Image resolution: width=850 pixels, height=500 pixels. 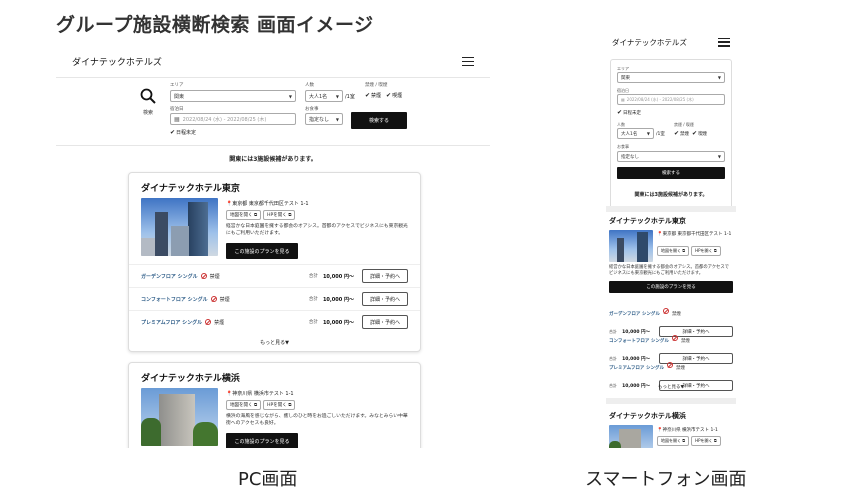 What do you see at coordinates (177, 85) in the screenshot?
I see `area-label: エリア` at bounding box center [177, 85].